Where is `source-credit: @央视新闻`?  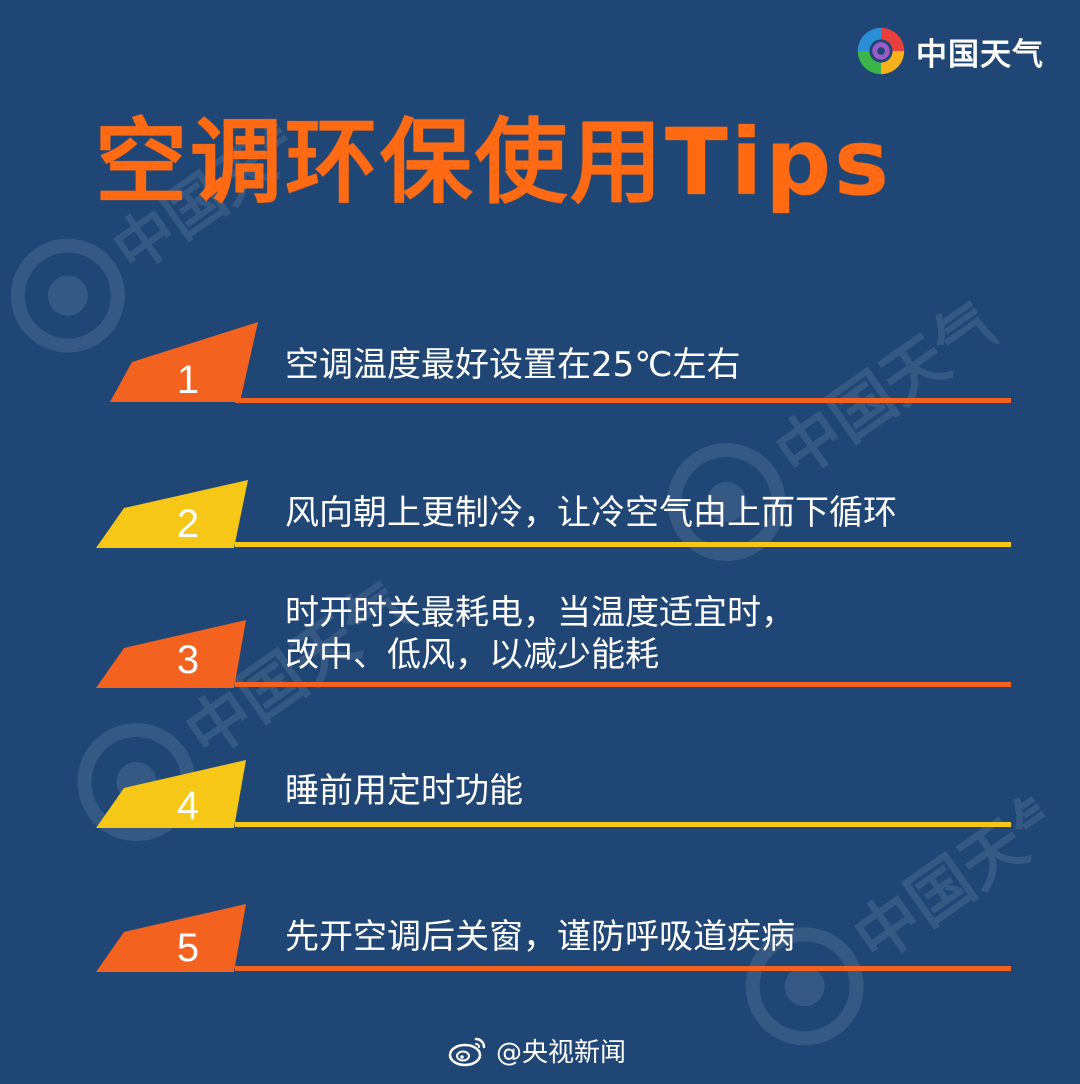 source-credit: @央视新闻 is located at coordinates (537, 1050).